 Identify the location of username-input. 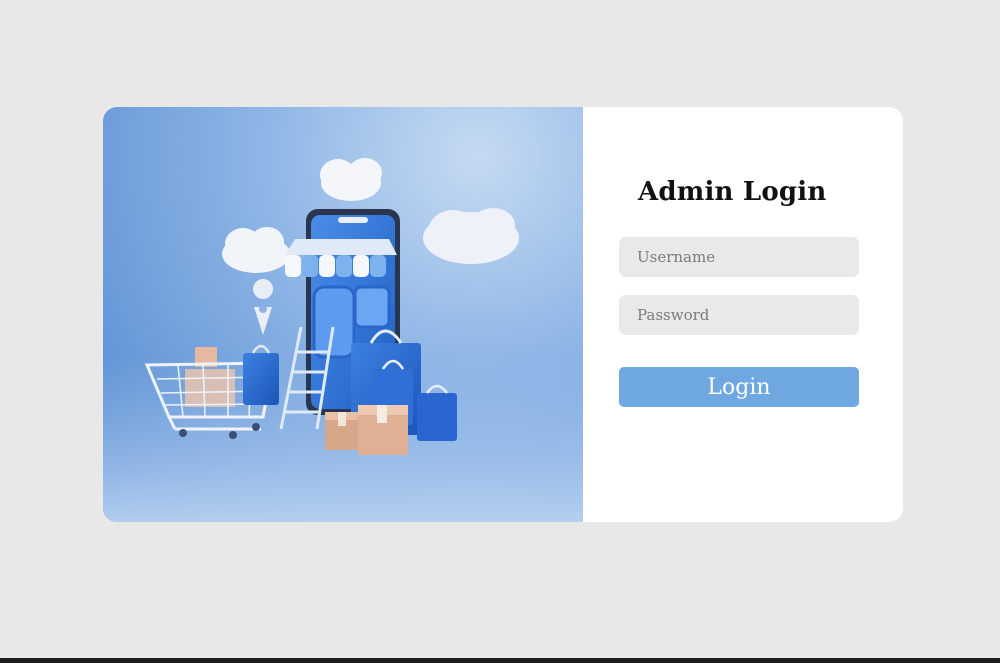
(739, 257).